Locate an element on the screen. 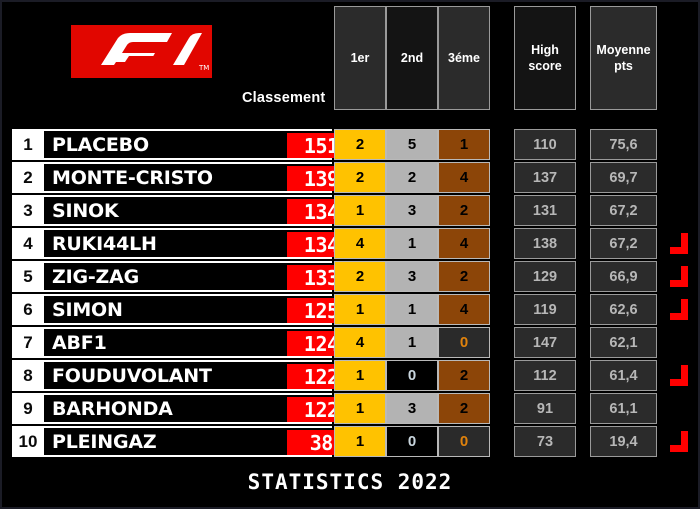 This screenshot has width=700, height=509. row-moyenne-pts: 75,6 is located at coordinates (623, 144).